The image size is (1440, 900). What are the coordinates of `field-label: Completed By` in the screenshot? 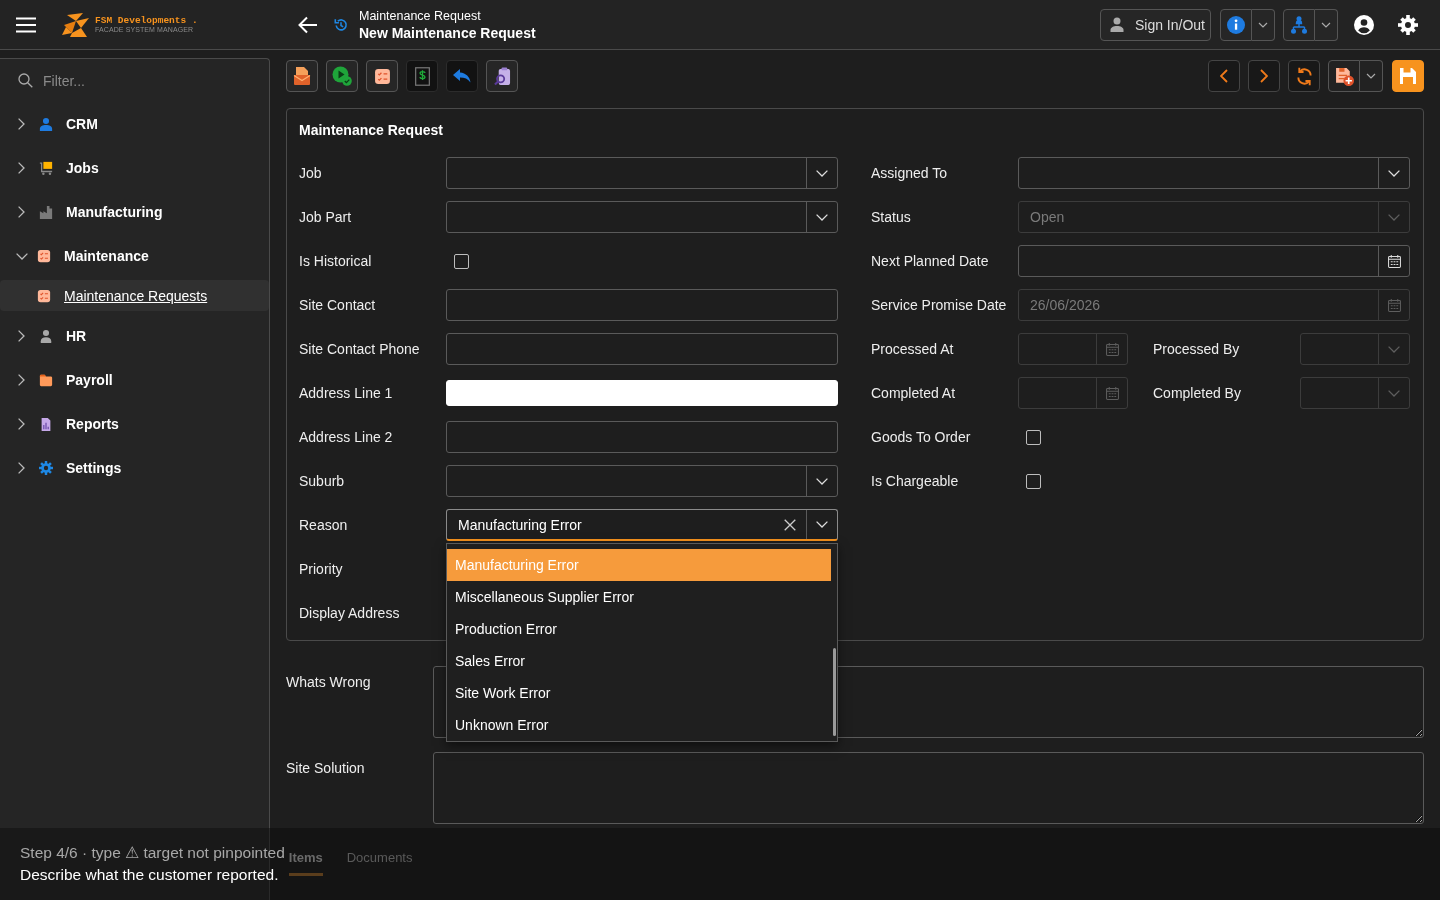 It's located at (1197, 393).